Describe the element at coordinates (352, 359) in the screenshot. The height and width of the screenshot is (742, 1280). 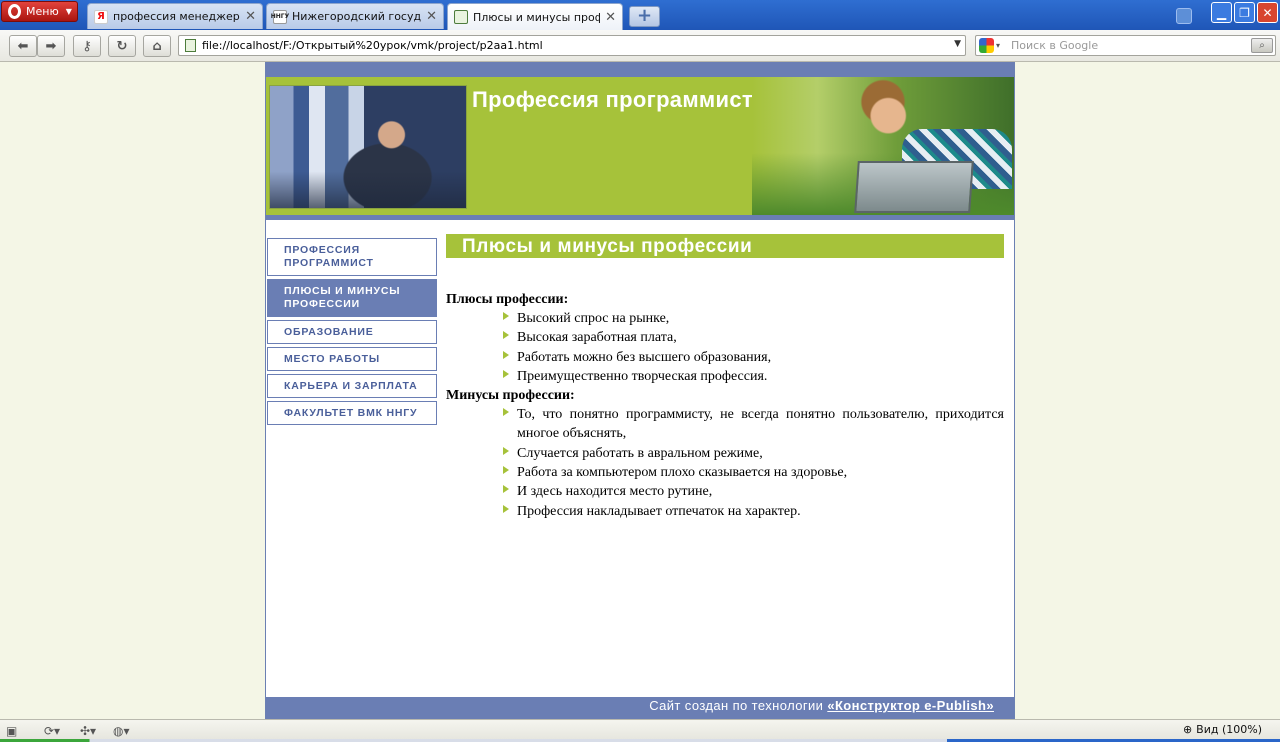
I see `nav-item-workplace: МЕСТО РАБОТЫ` at that location.